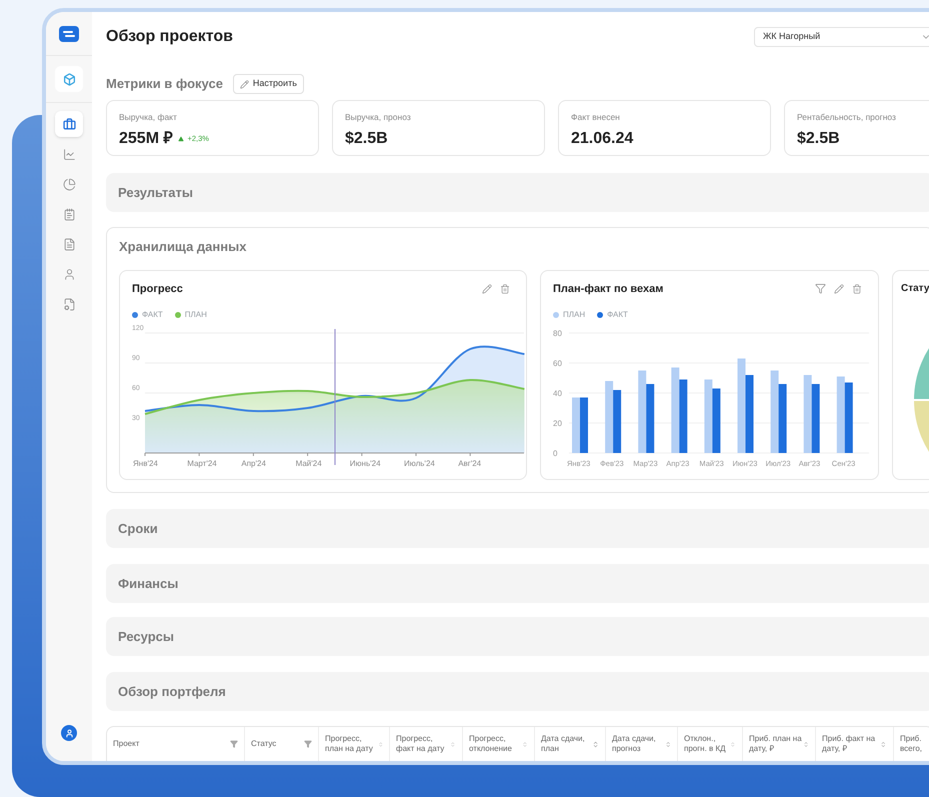 The width and height of the screenshot is (929, 797). Describe the element at coordinates (470, 463) in the screenshot. I see `axis-label: Авг'24` at that location.